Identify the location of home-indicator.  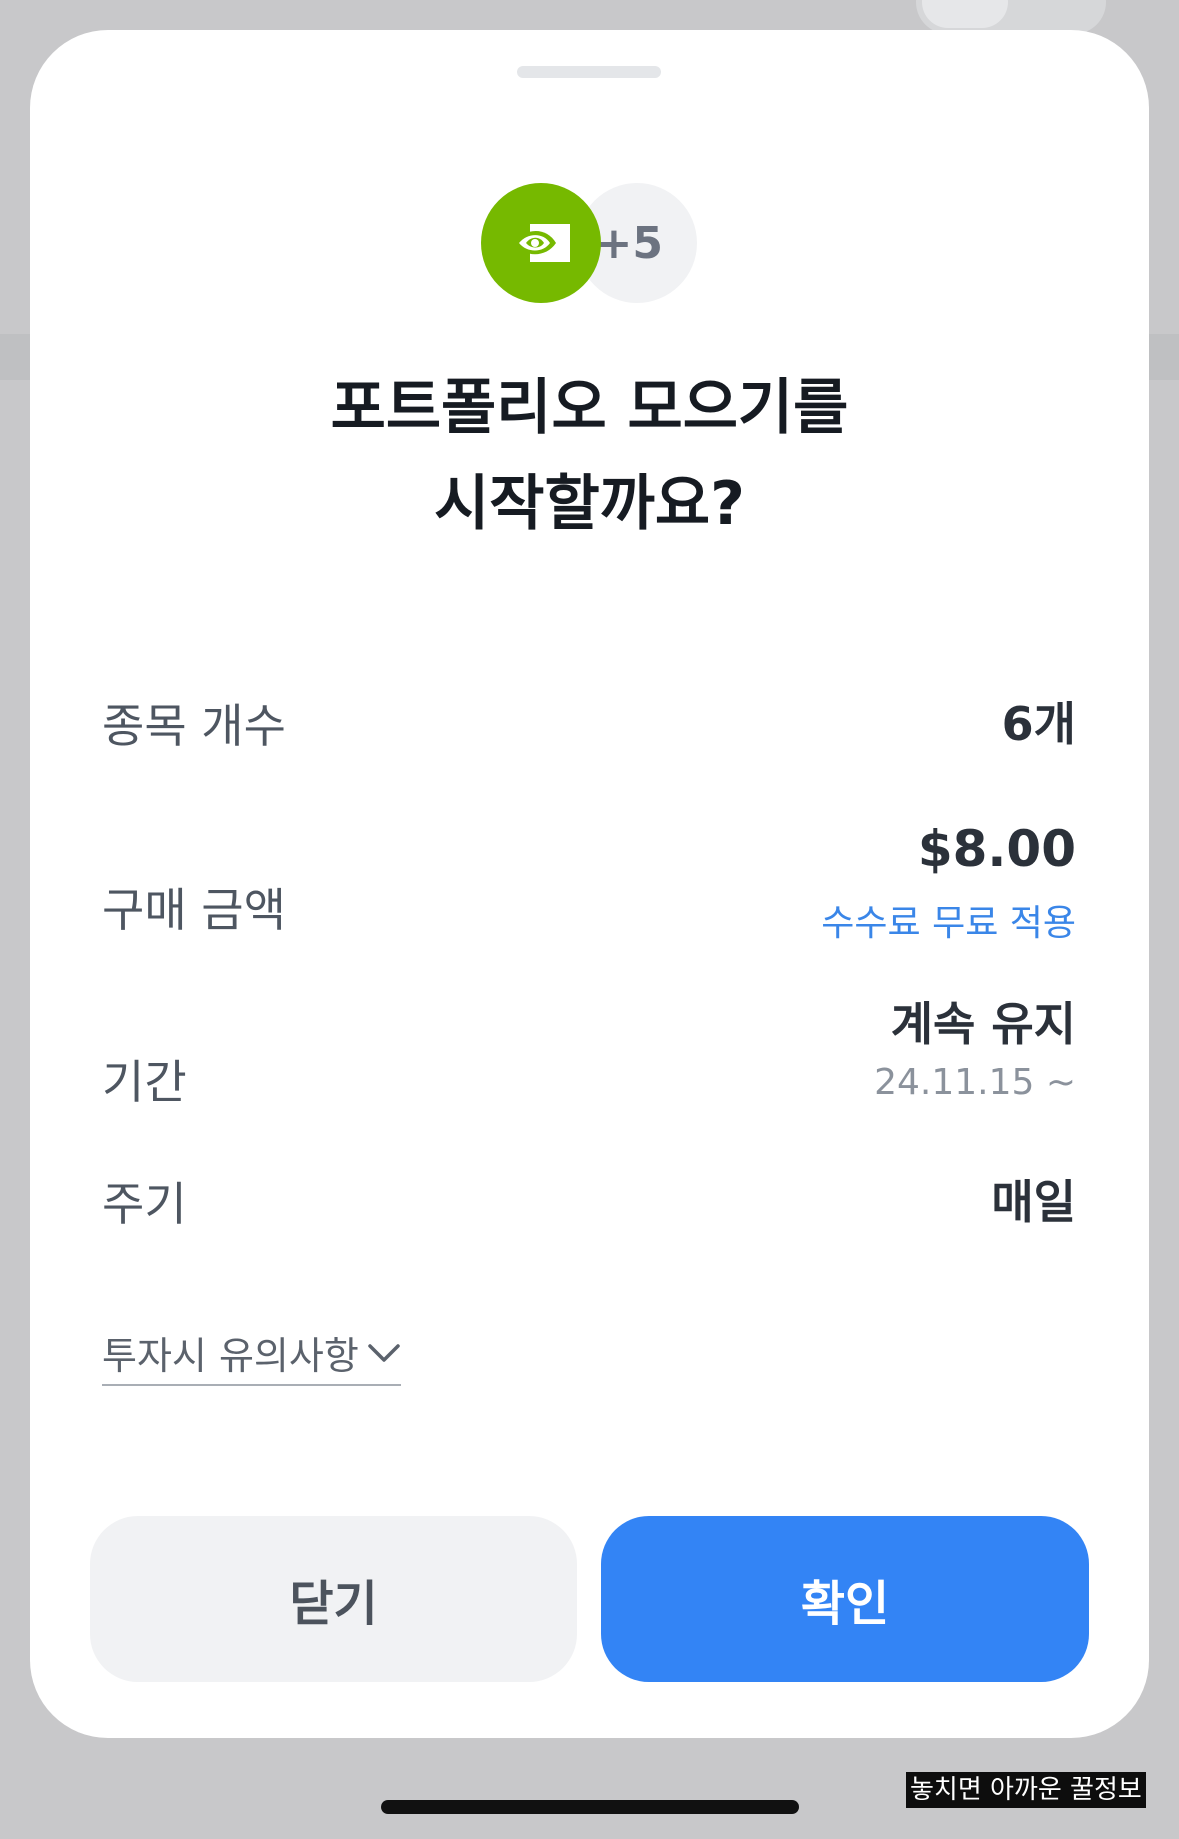
(590, 1807).